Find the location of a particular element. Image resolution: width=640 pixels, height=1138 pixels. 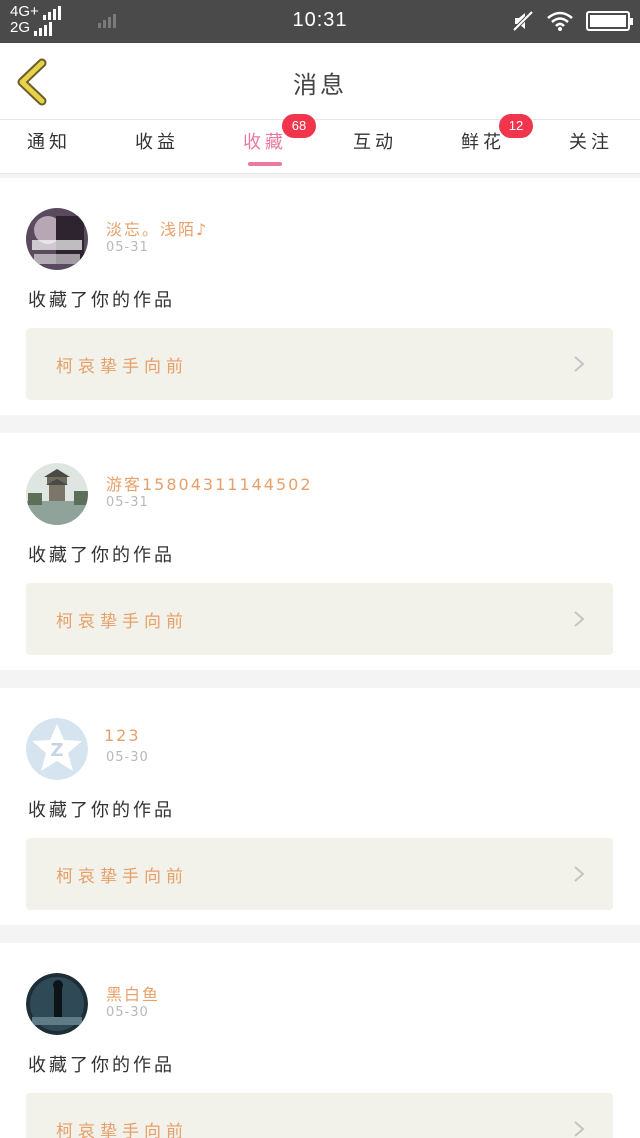

favorites-badge: 68 is located at coordinates (299, 126).